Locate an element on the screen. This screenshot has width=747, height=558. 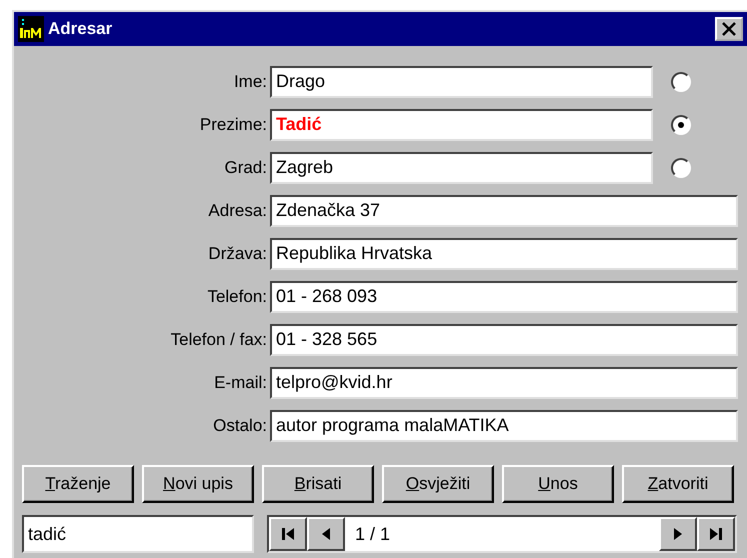
field-label: Ostalo: is located at coordinates (240, 426).